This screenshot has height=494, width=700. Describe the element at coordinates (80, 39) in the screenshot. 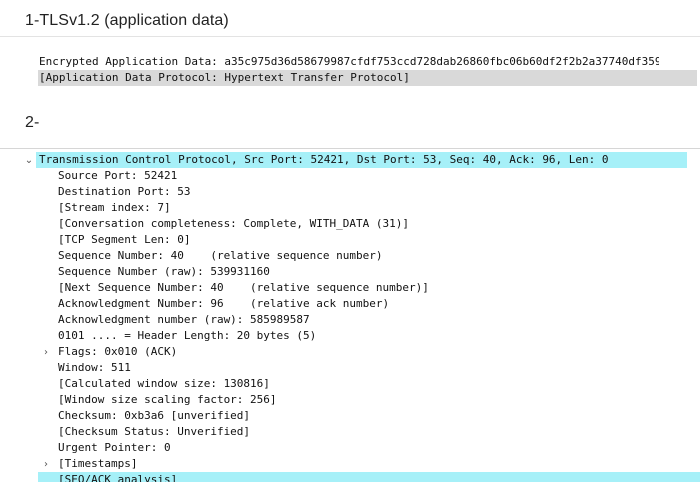

I see `clipped-row: ____ ___` at that location.